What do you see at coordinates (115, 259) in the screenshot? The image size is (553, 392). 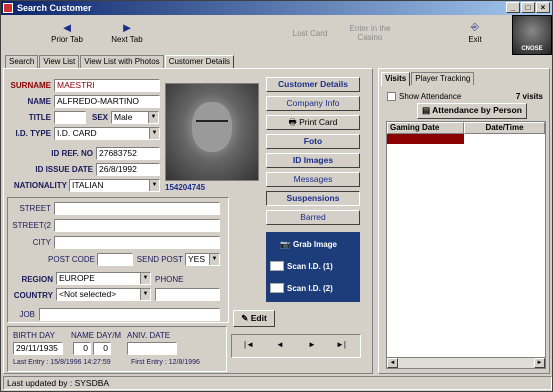 I see `post-code-field` at bounding box center [115, 259].